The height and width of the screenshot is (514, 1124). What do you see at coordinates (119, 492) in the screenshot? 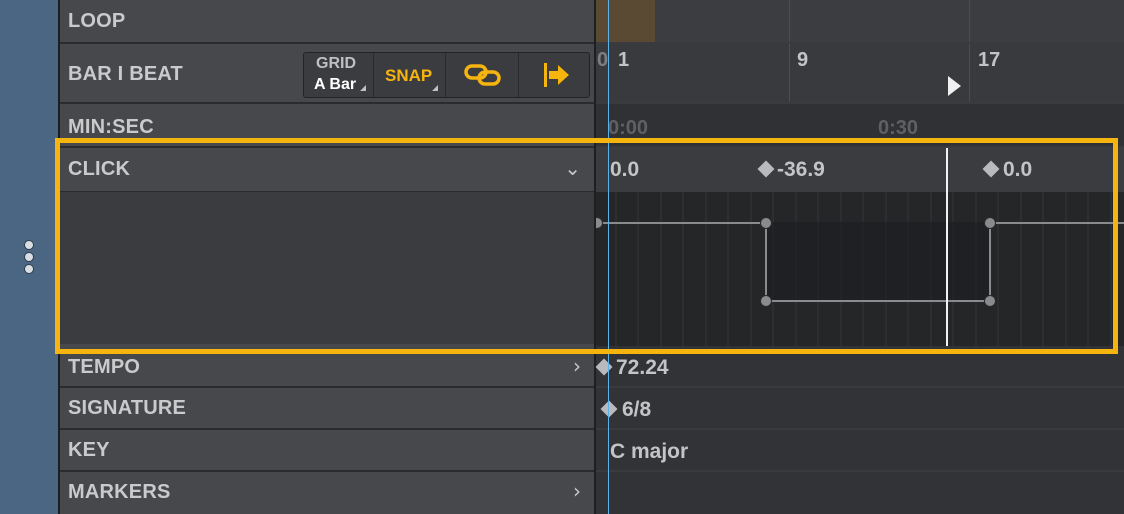
I see `track-label: MARKERS` at bounding box center [119, 492].